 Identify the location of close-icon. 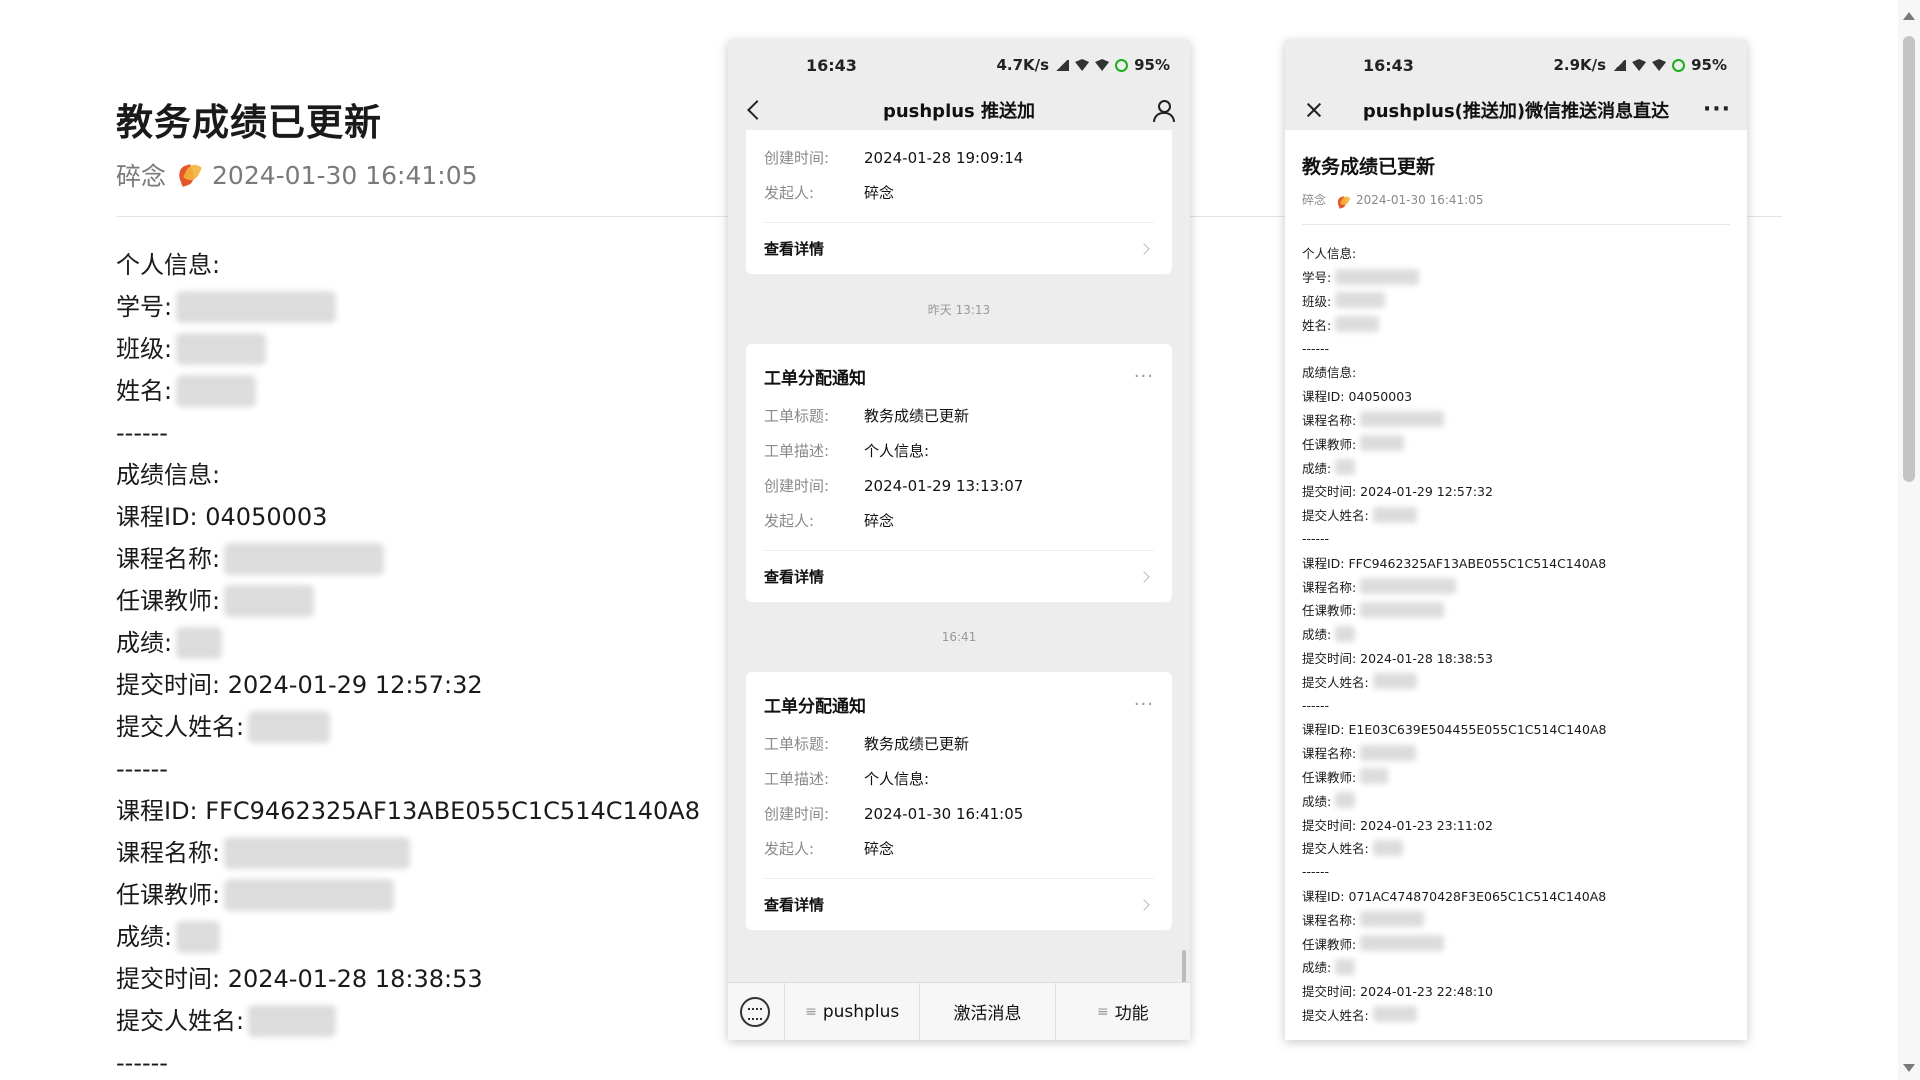
(1314, 110).